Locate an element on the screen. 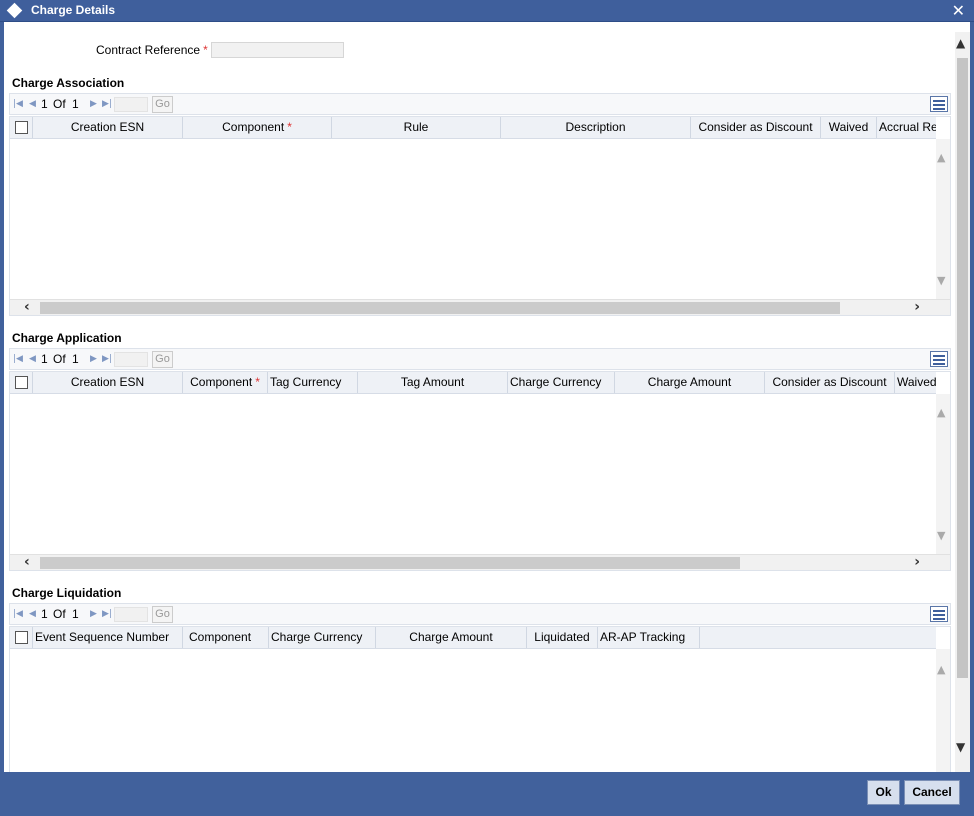  charge-association-title: Charge Association is located at coordinates (68, 83).